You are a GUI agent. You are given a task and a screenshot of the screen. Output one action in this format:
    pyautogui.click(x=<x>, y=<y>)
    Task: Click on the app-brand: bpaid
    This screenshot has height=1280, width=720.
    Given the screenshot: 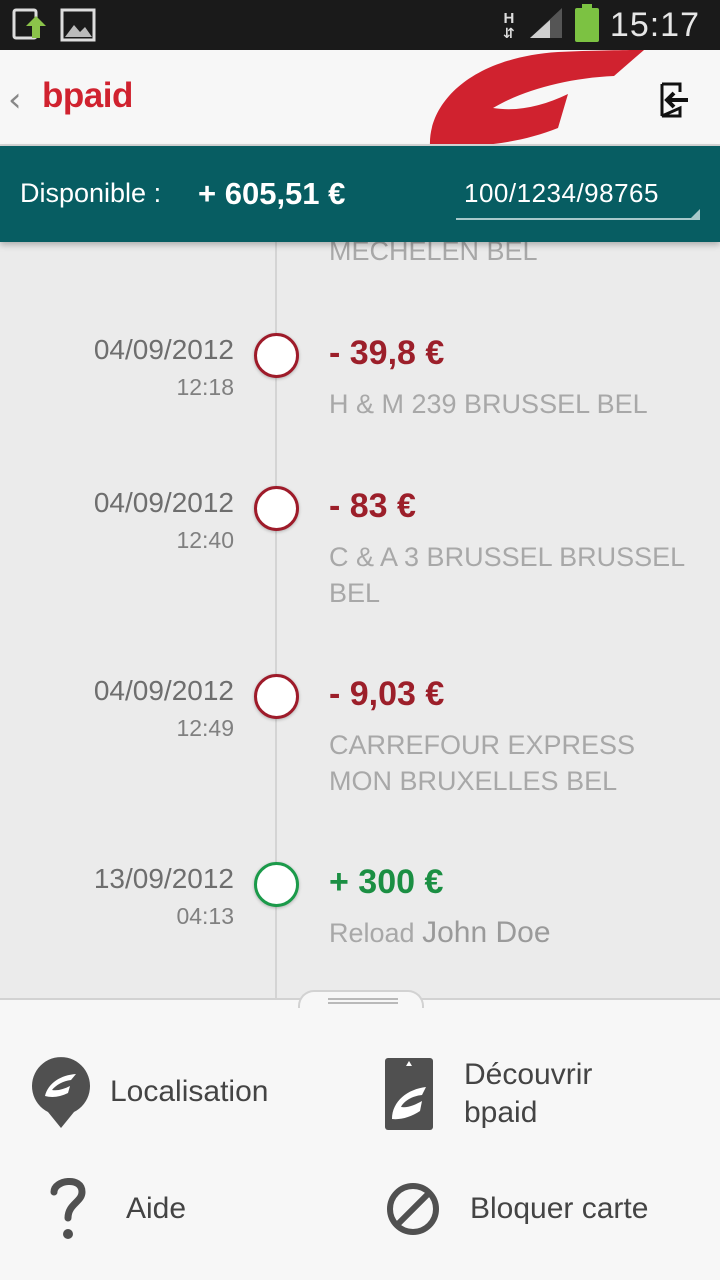 What is the action you would take?
    pyautogui.click(x=87, y=96)
    